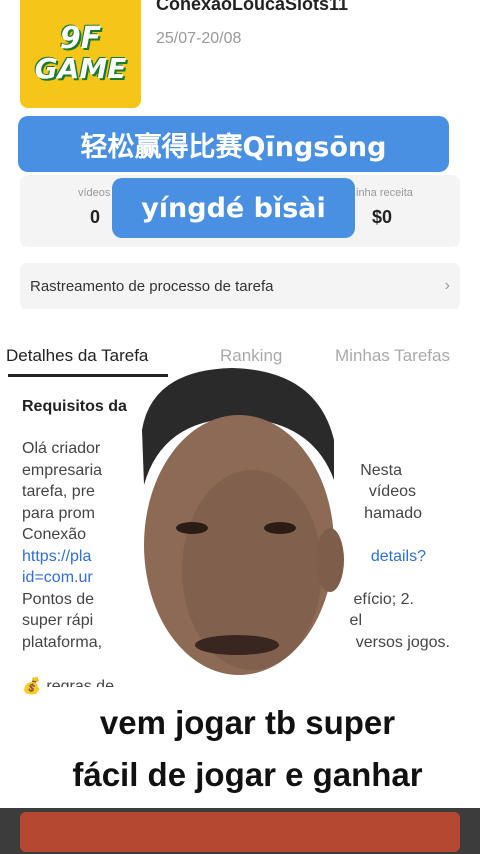 The width and height of the screenshot is (480, 854). I want to click on account-name: ConexaoLoucaSlots11, so click(252, 7).